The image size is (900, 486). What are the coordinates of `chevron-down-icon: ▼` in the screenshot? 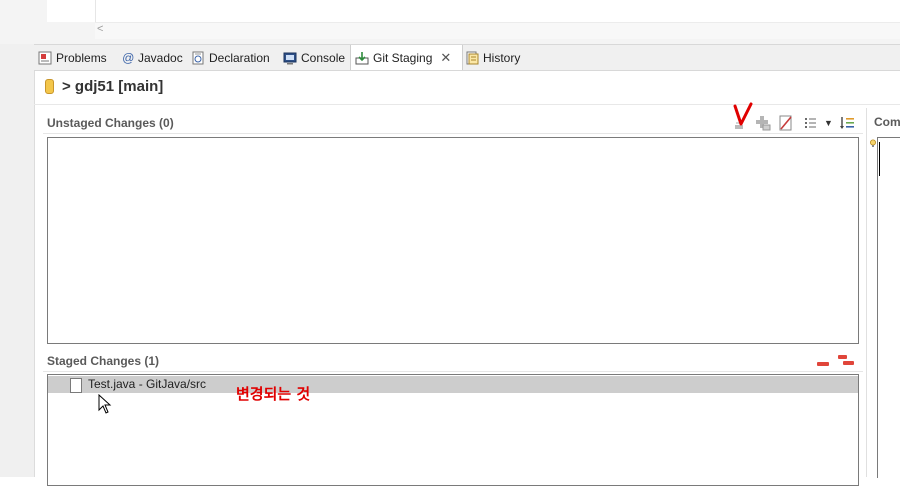 It's located at (828, 123).